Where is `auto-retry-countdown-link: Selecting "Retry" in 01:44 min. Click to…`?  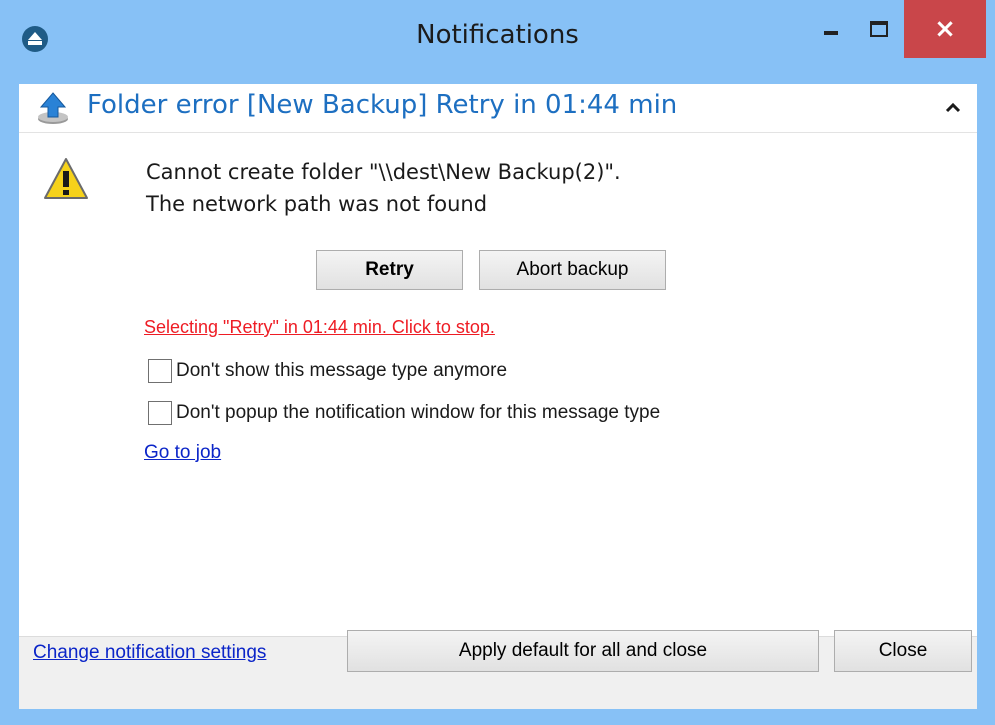 auto-retry-countdown-link: Selecting "Retry" in 01:44 min. Click to… is located at coordinates (319, 327).